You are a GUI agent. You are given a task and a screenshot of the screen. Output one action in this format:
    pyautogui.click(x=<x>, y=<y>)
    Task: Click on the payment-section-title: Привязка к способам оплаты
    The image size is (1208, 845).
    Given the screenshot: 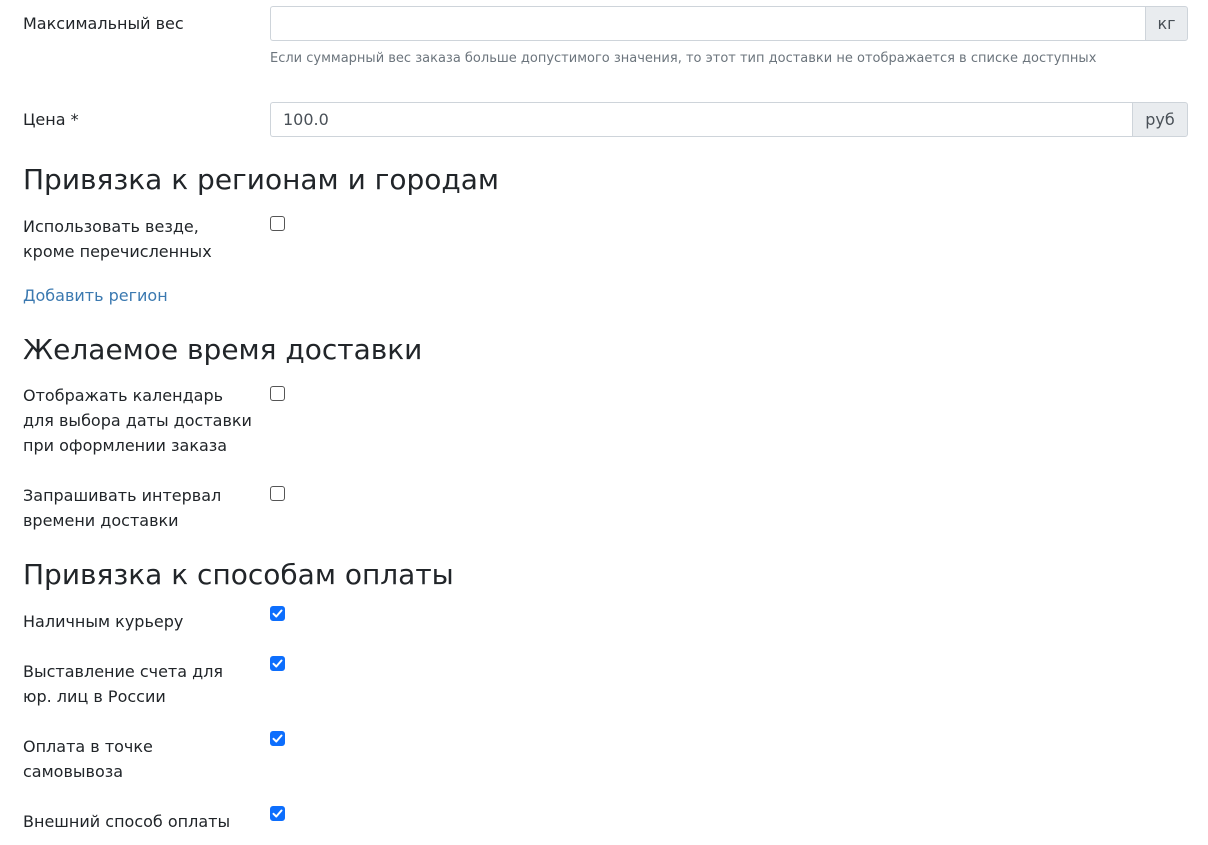 What is the action you would take?
    pyautogui.click(x=238, y=574)
    